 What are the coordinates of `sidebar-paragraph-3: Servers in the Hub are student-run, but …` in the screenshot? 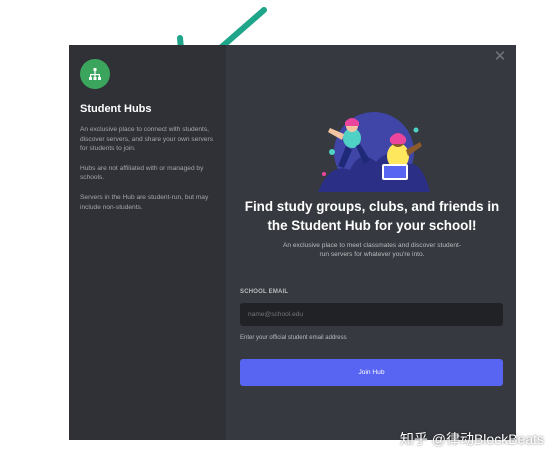 It's located at (144, 202).